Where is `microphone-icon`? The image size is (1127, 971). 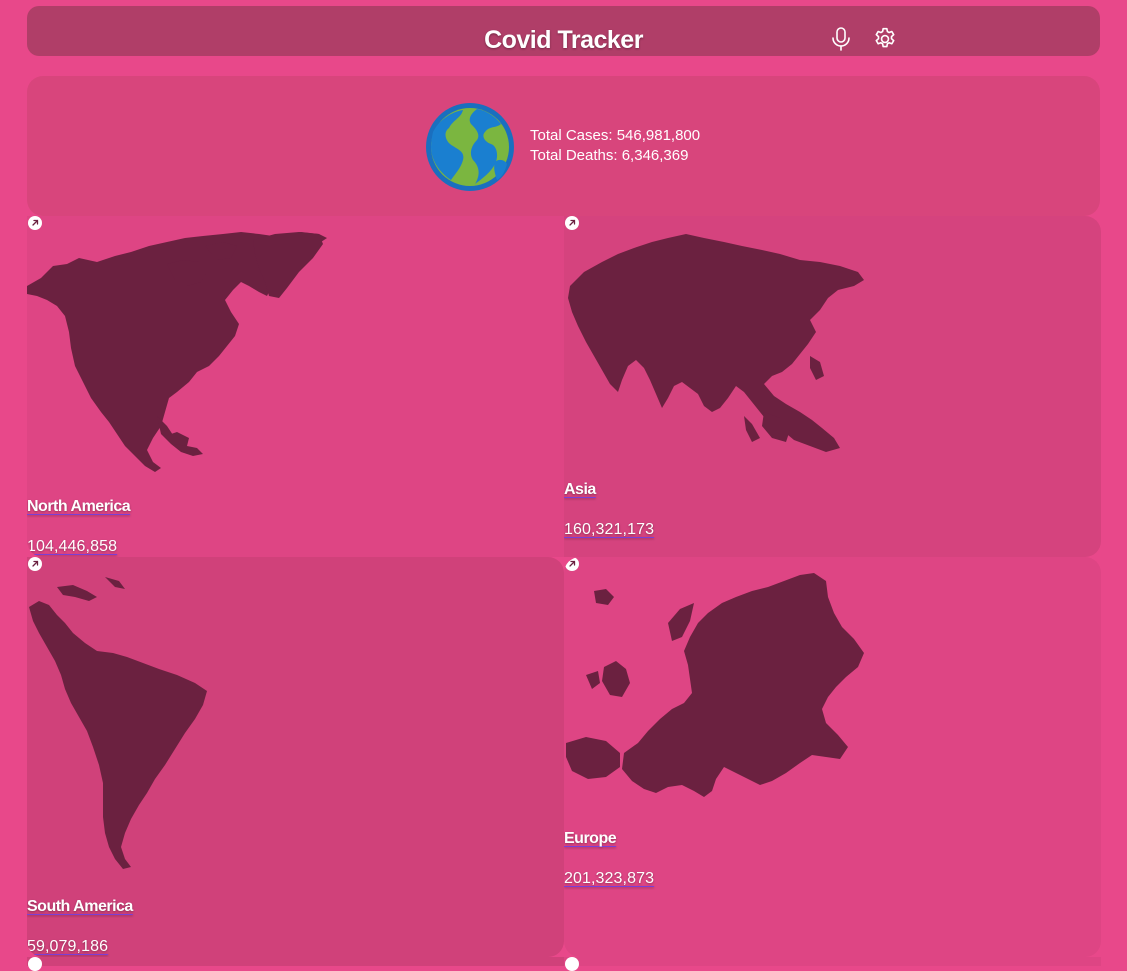 microphone-icon is located at coordinates (841, 39).